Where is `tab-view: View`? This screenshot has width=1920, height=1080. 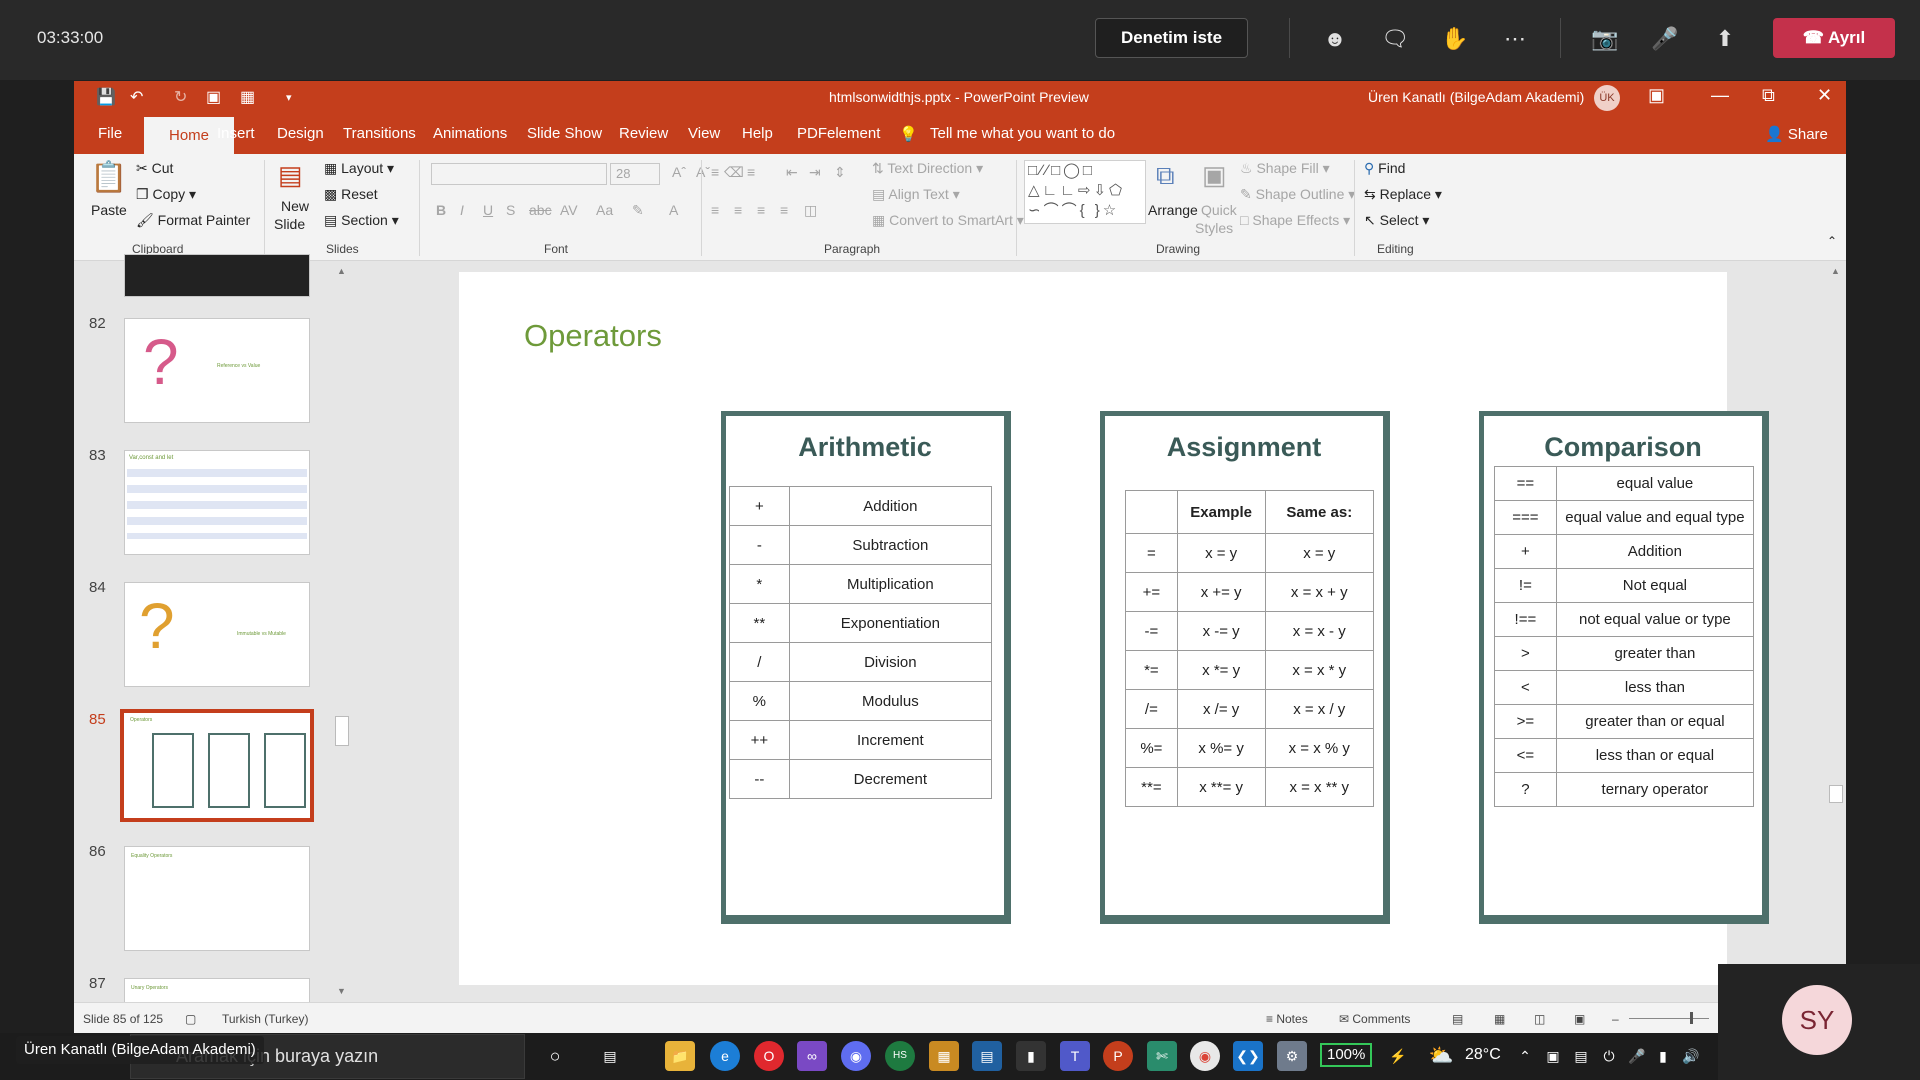 tab-view: View is located at coordinates (704, 133).